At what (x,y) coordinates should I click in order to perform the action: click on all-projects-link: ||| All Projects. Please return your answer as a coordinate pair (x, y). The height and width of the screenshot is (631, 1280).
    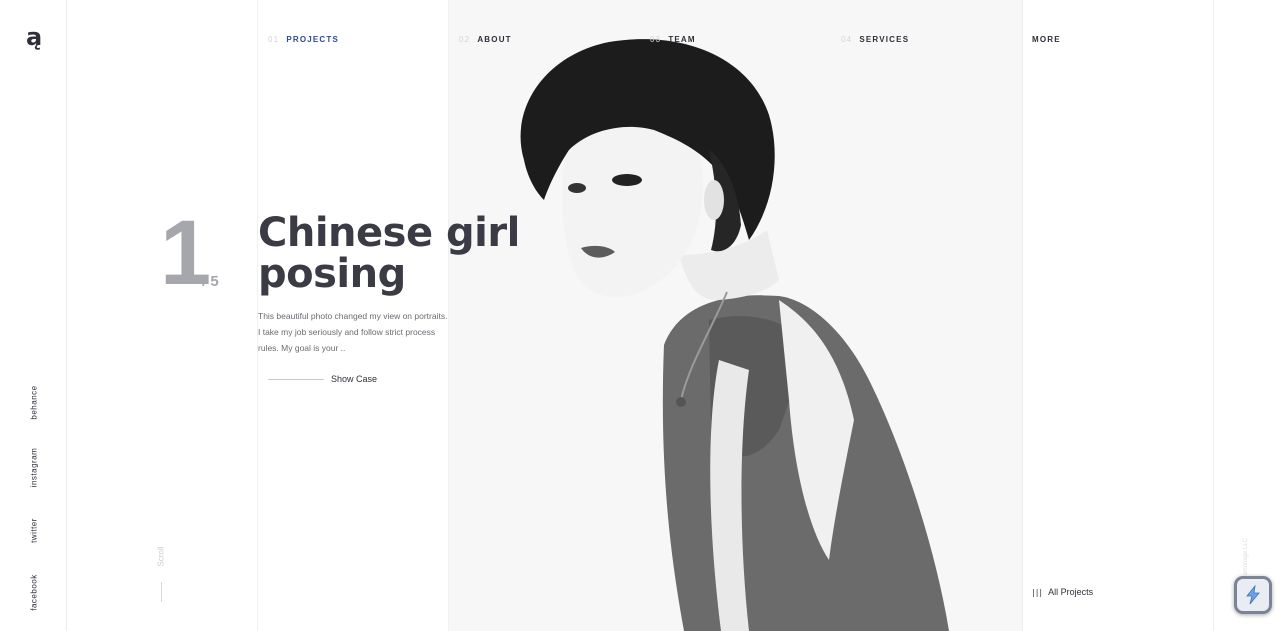
    Looking at the image, I should click on (1062, 592).